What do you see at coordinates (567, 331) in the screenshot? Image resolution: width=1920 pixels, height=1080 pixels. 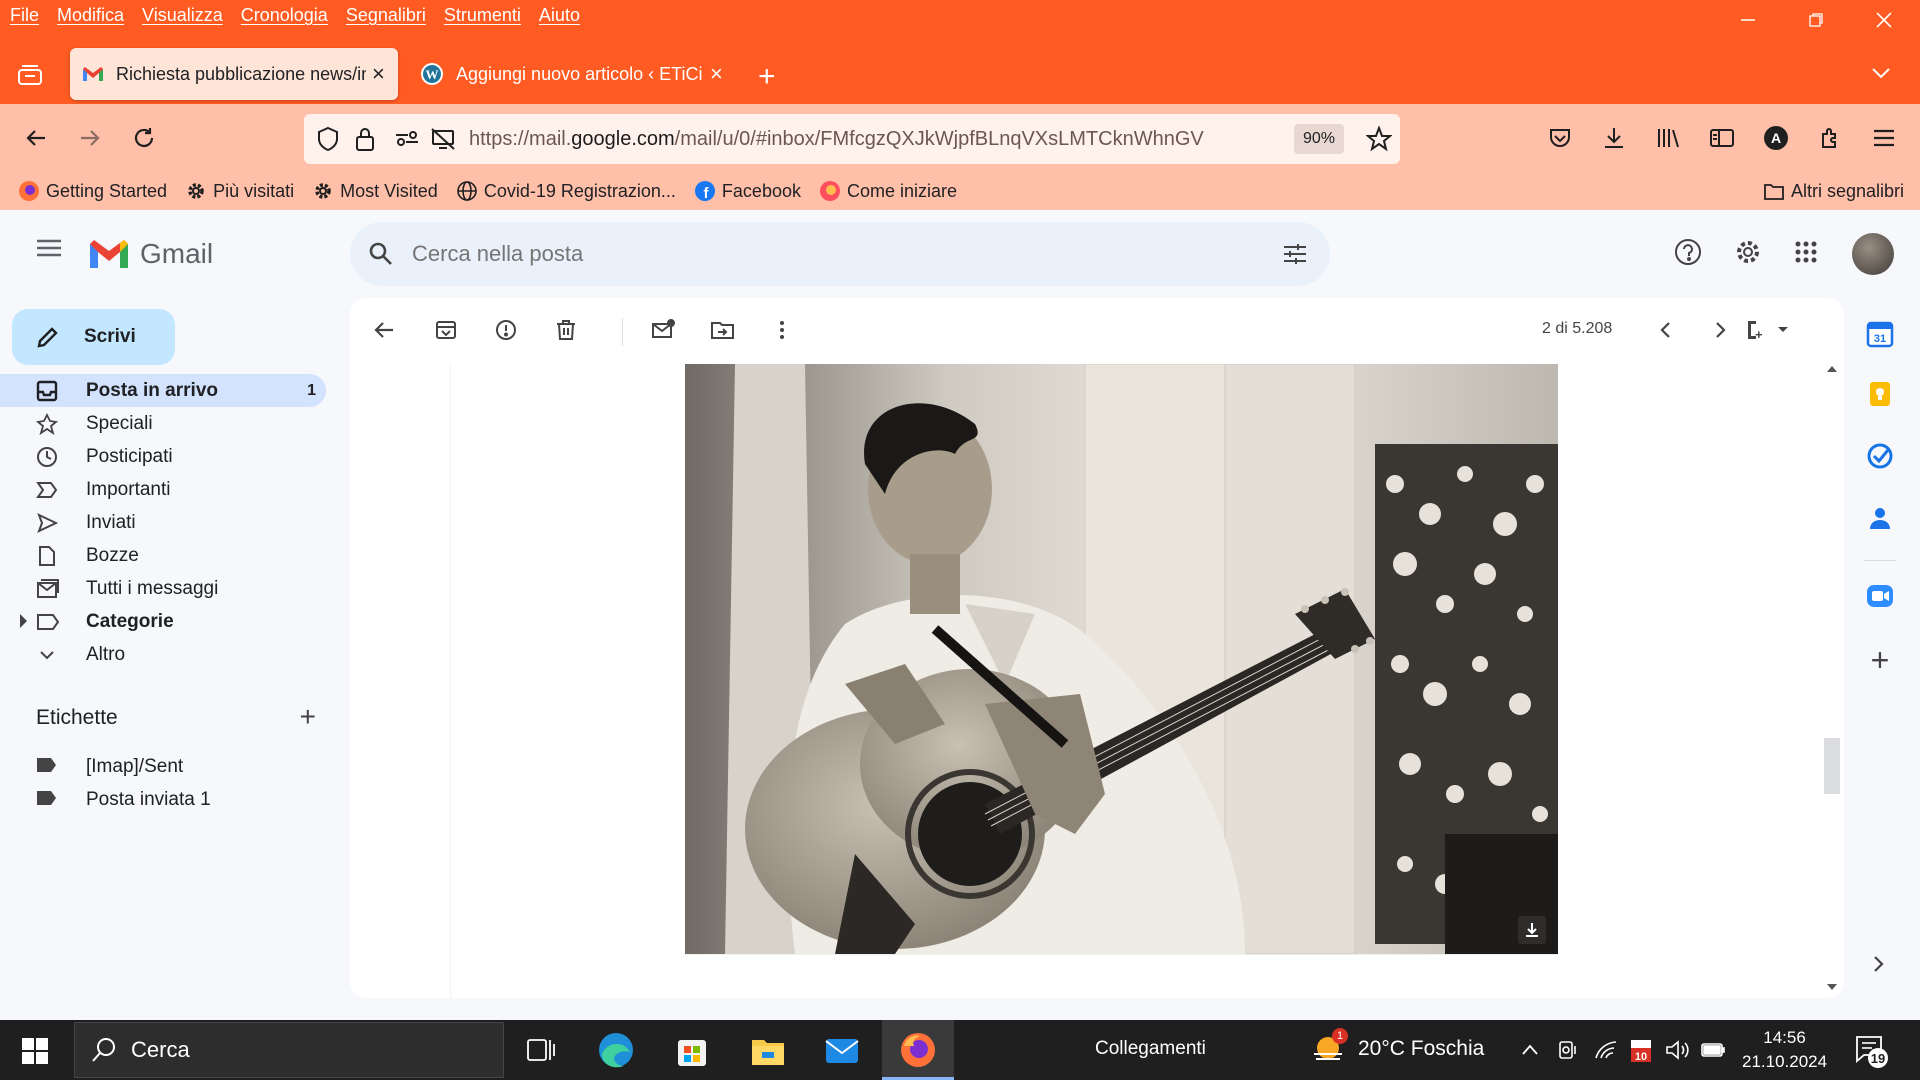 I see `delete-icon` at bounding box center [567, 331].